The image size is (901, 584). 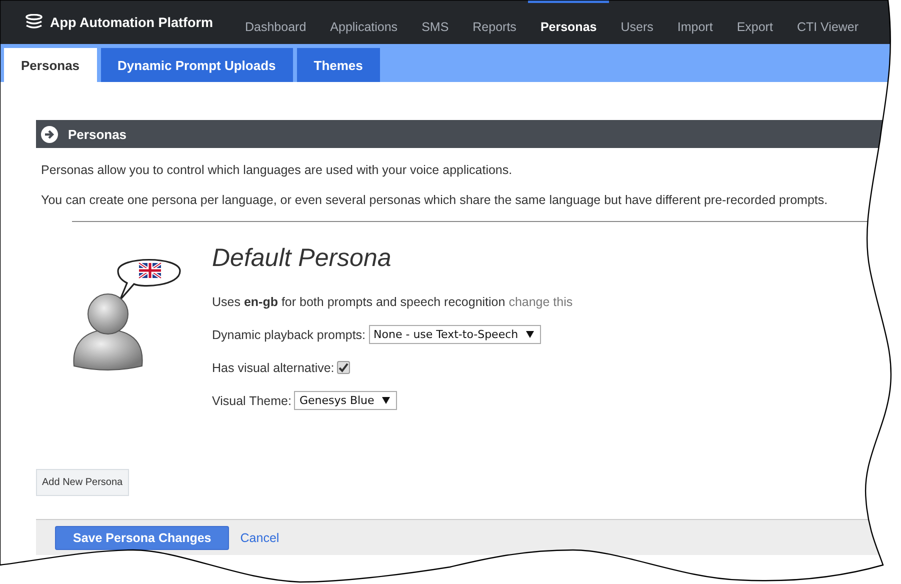 What do you see at coordinates (252, 401) in the screenshot?
I see `field-label: Visual Theme:` at bounding box center [252, 401].